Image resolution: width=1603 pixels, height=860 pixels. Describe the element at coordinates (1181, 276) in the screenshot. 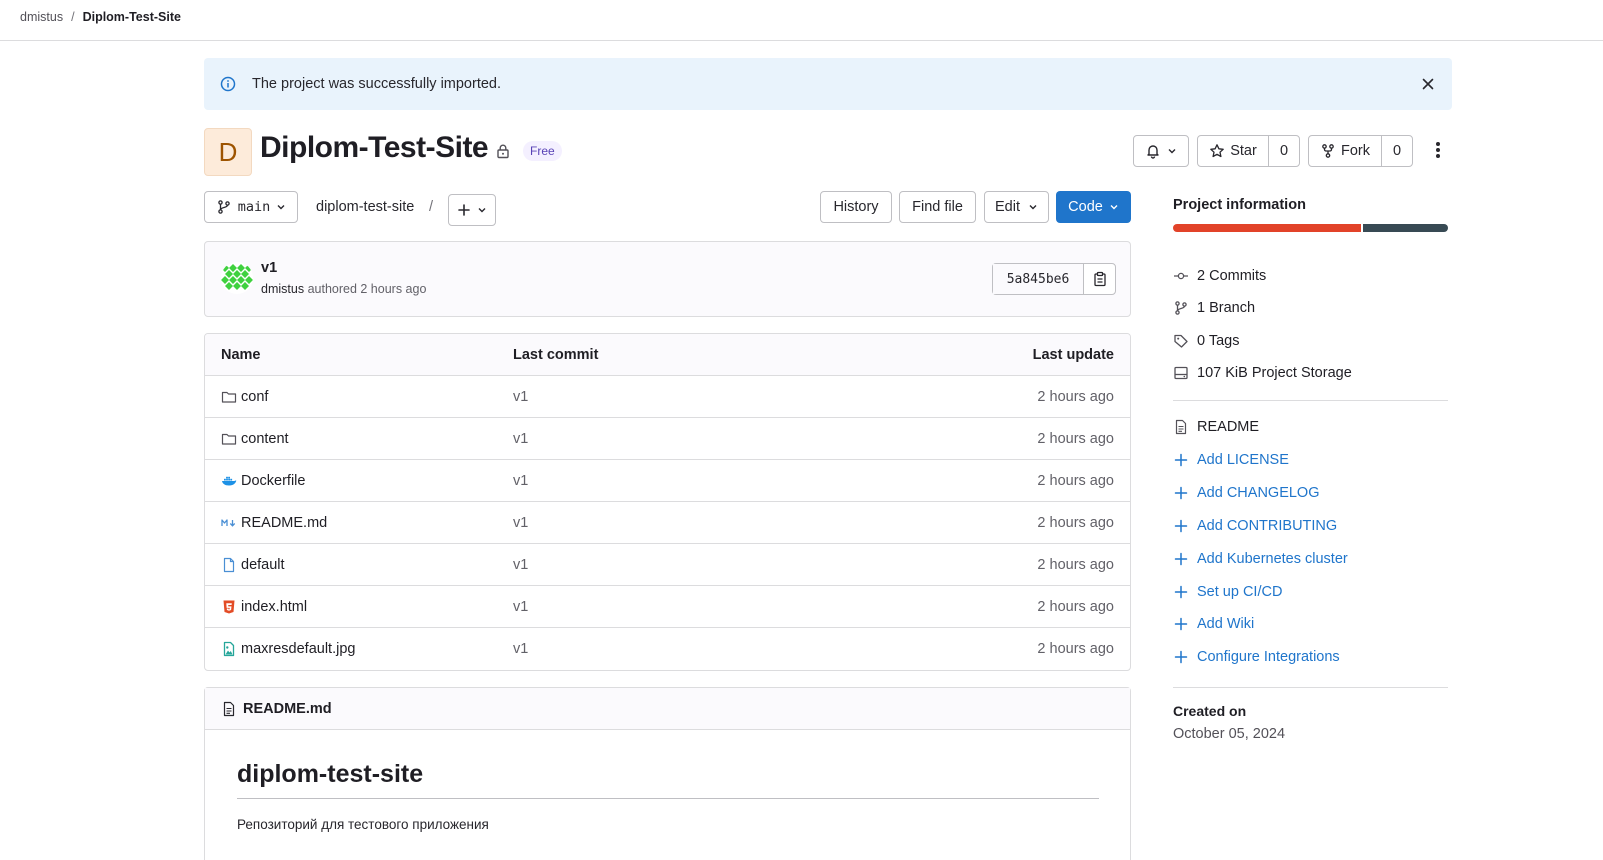

I see `commit-icon` at that location.